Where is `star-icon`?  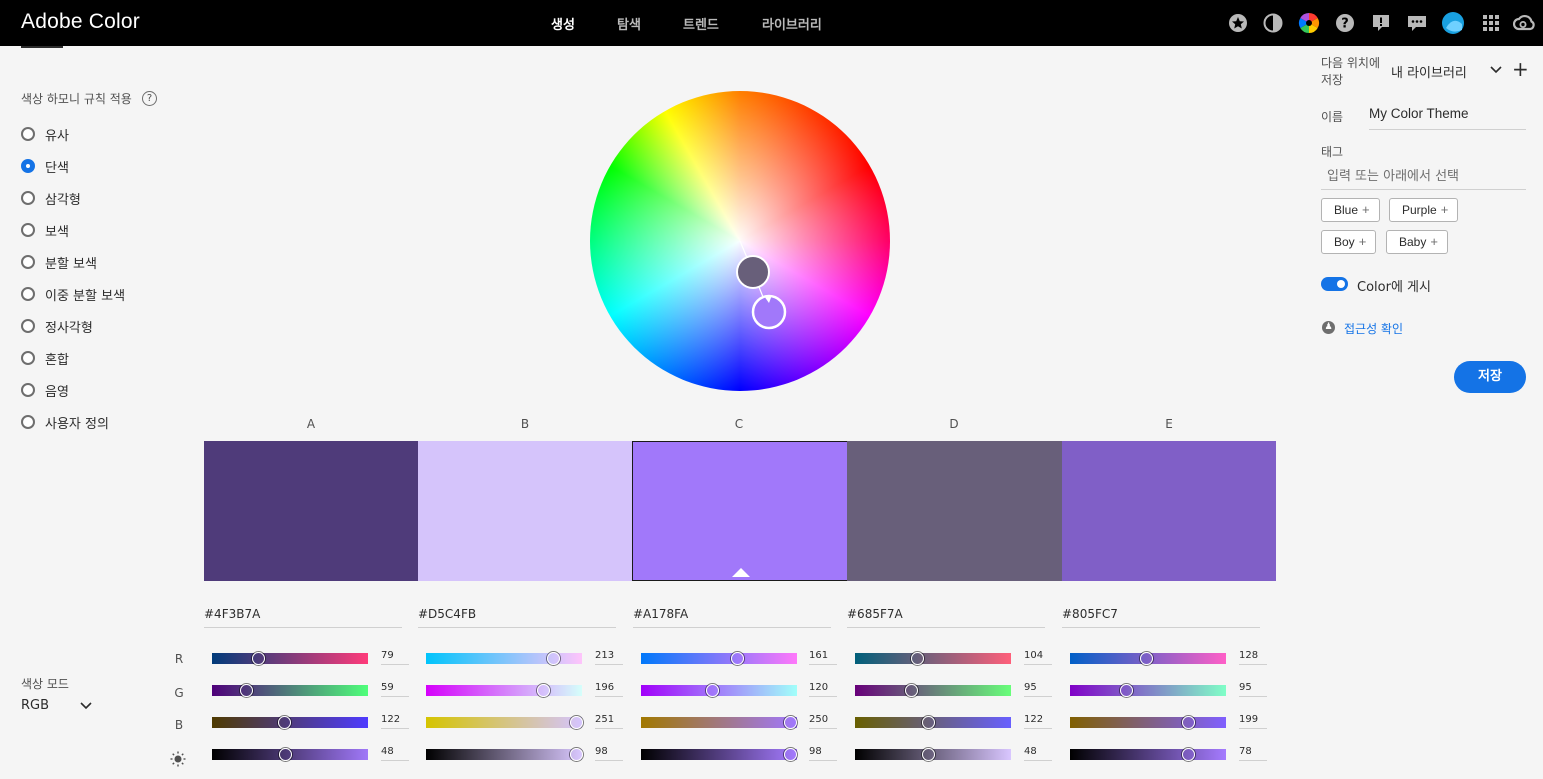 star-icon is located at coordinates (1238, 23).